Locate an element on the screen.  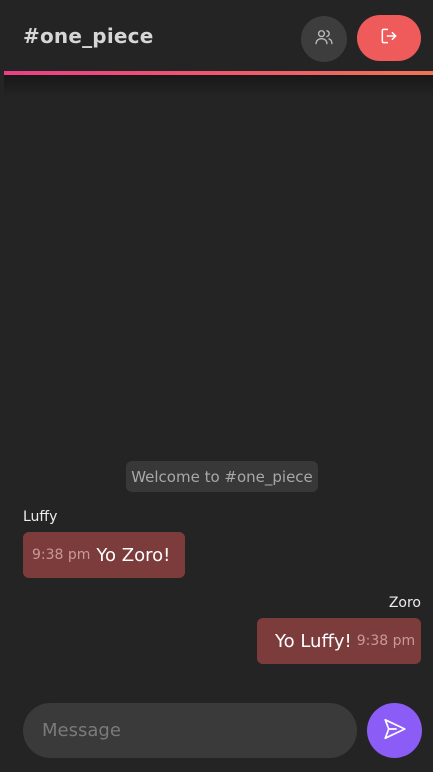
message-bubble: Yo Luffy! 9:38 pm is located at coordinates (339, 641).